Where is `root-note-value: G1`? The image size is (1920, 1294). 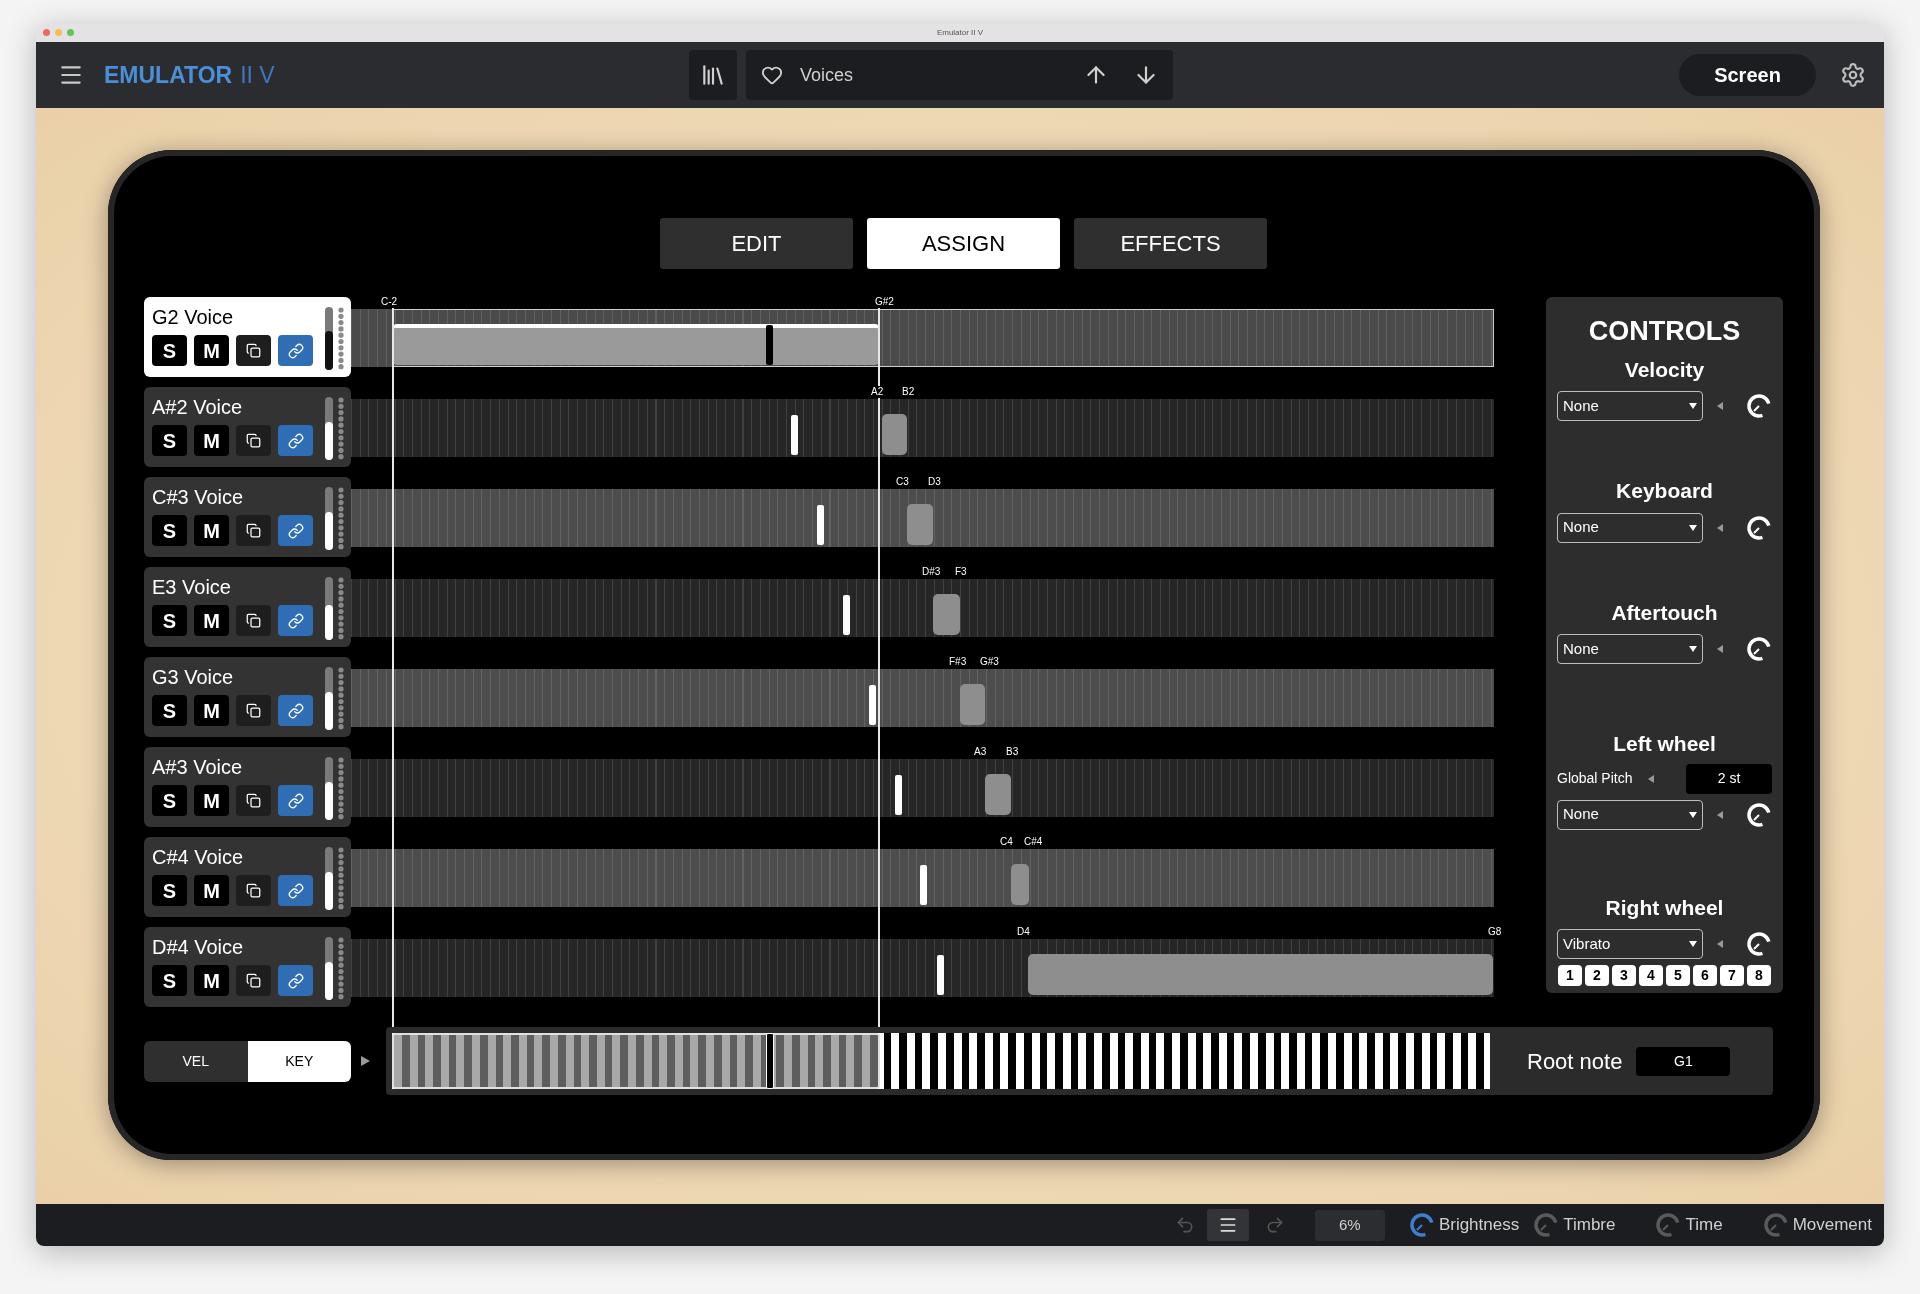
root-note-value: G1 is located at coordinates (1683, 1061).